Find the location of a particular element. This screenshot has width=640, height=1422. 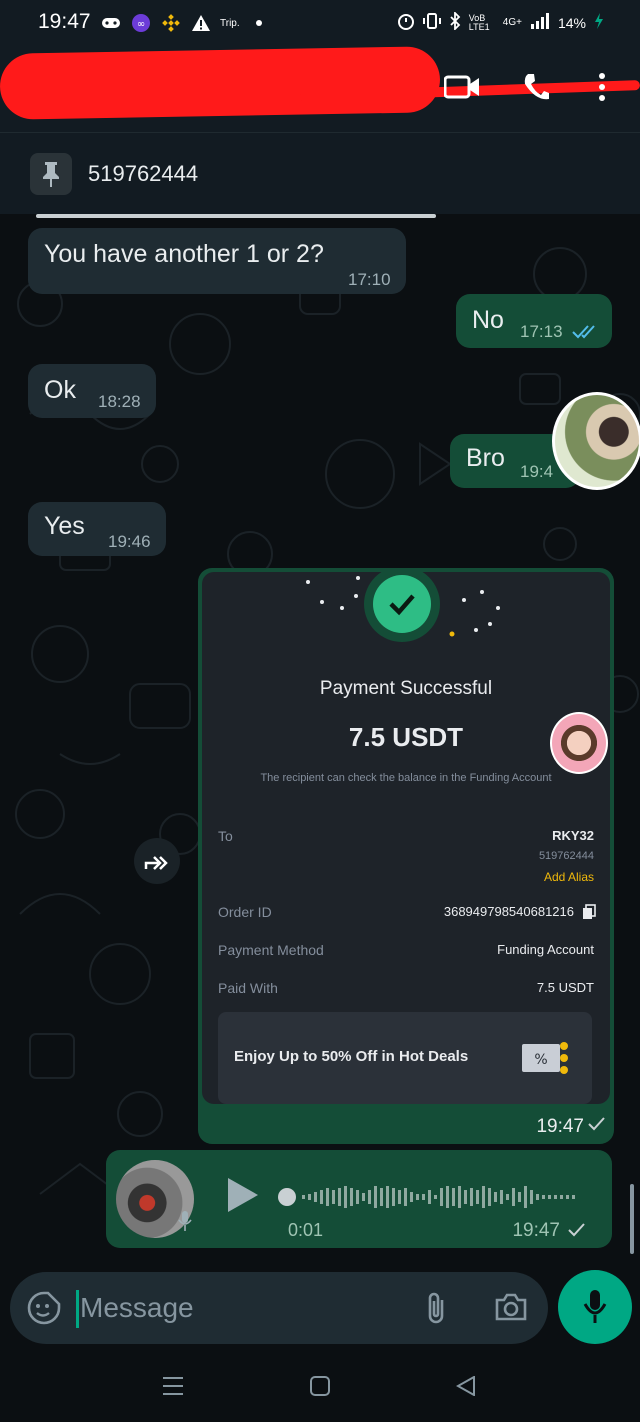

binance-icon is located at coordinates (171, 23).